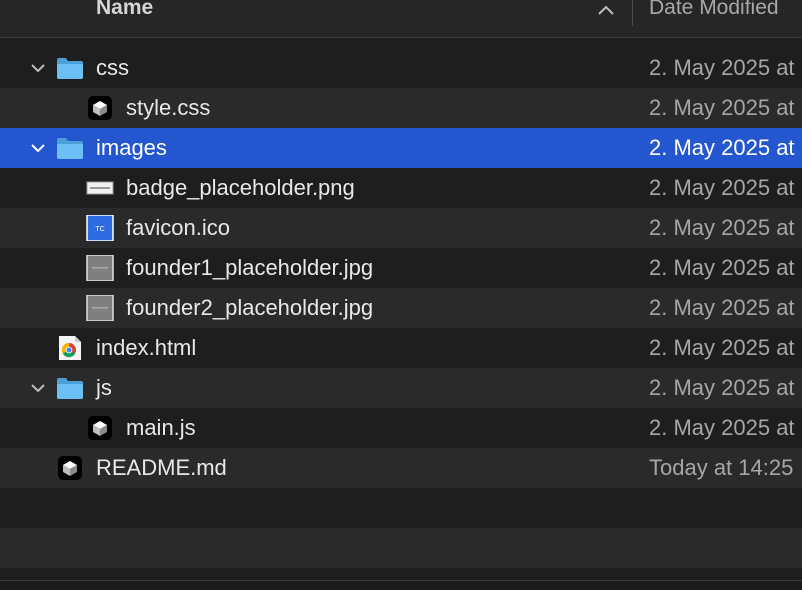 Image resolution: width=802 pixels, height=590 pixels. I want to click on file-name: js, so click(104, 387).